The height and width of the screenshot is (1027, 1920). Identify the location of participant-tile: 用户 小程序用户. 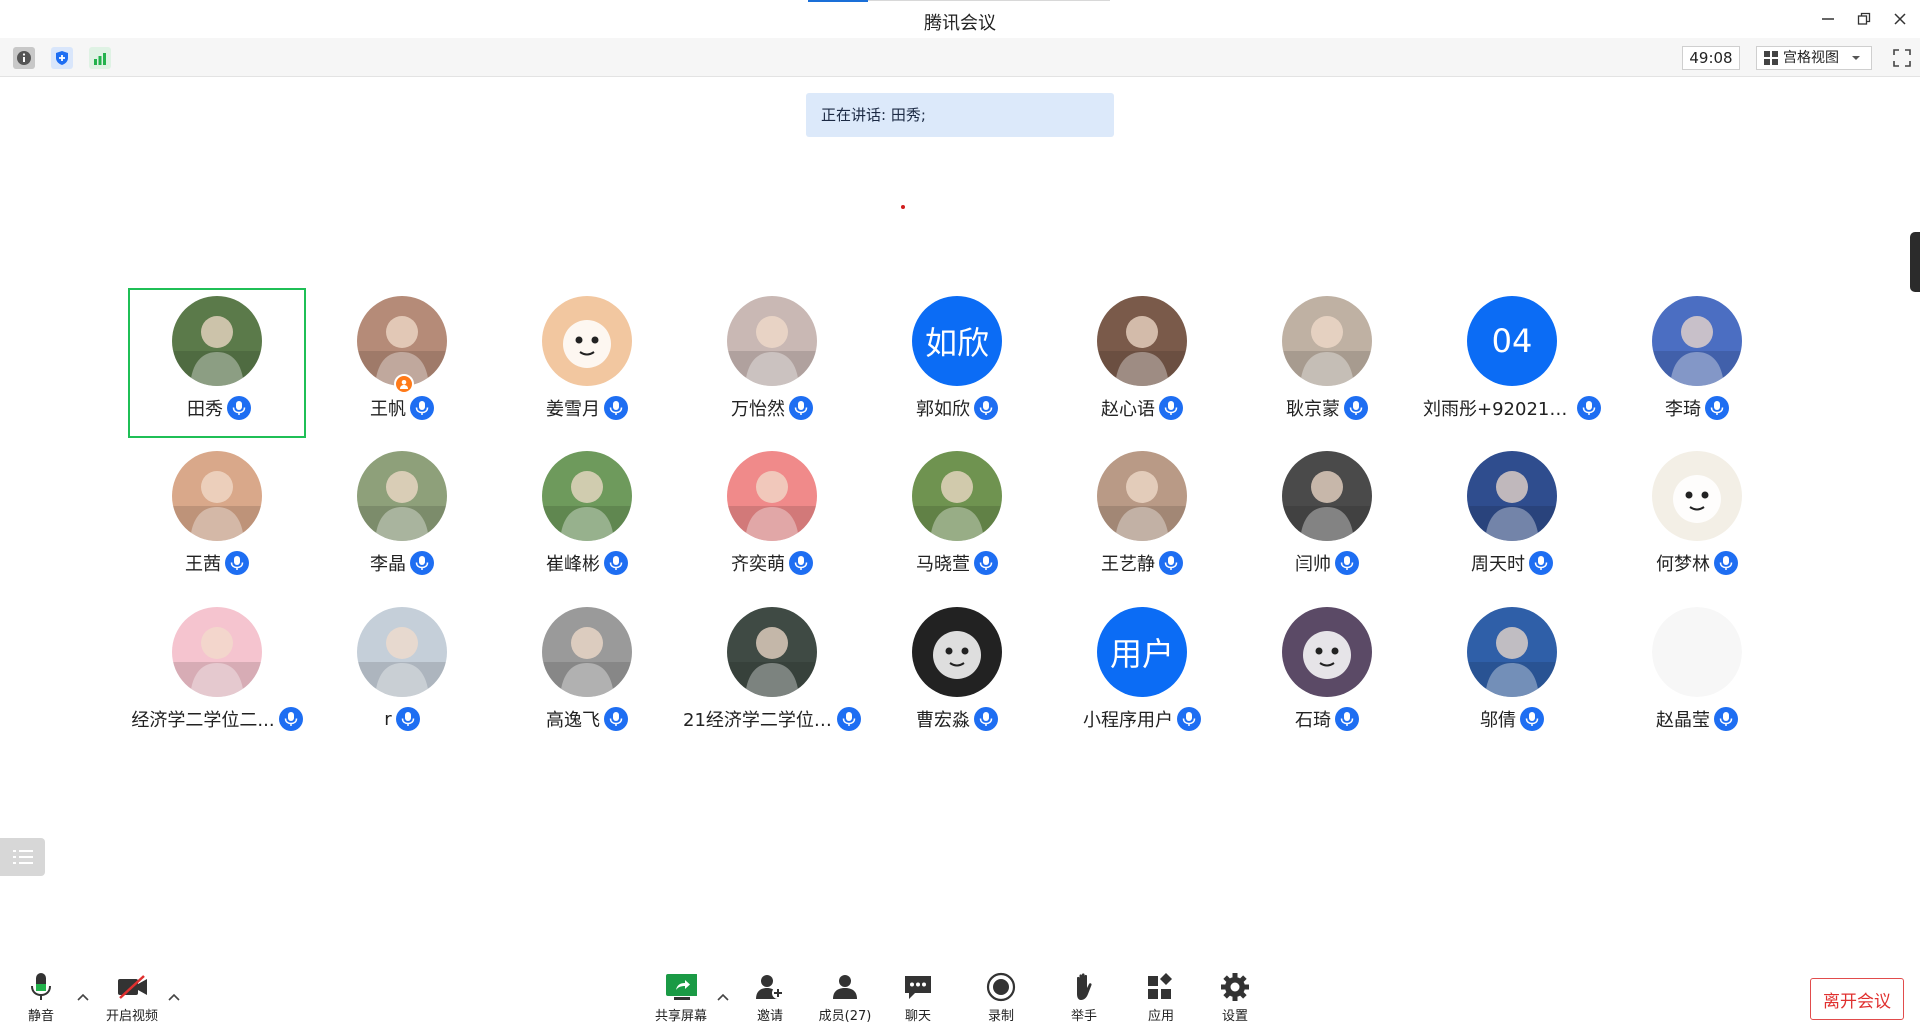
(1142, 674).